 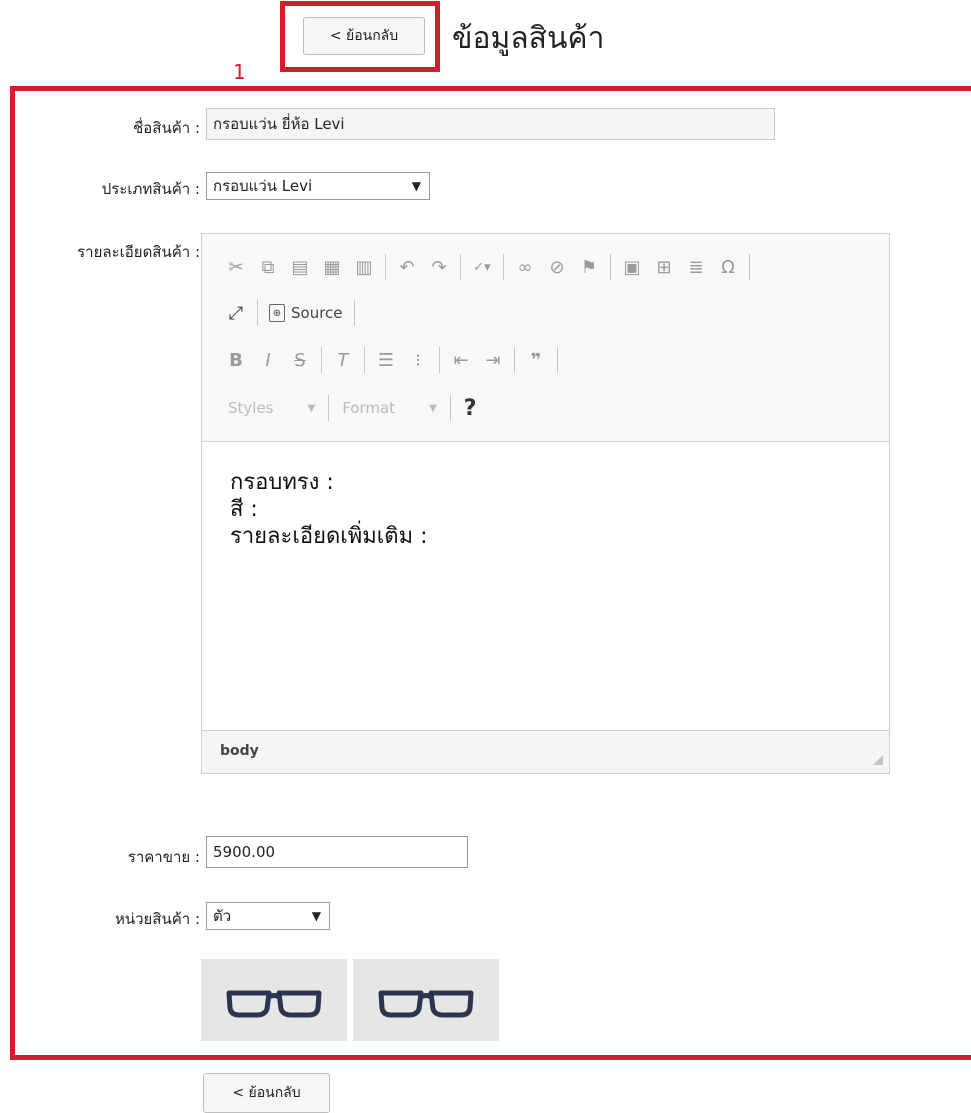 I want to click on horizontal-line-icon: ≣, so click(x=696, y=267).